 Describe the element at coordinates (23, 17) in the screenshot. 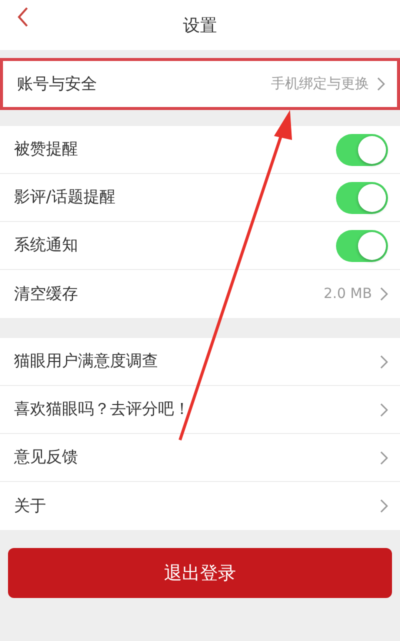

I see `back-icon` at that location.